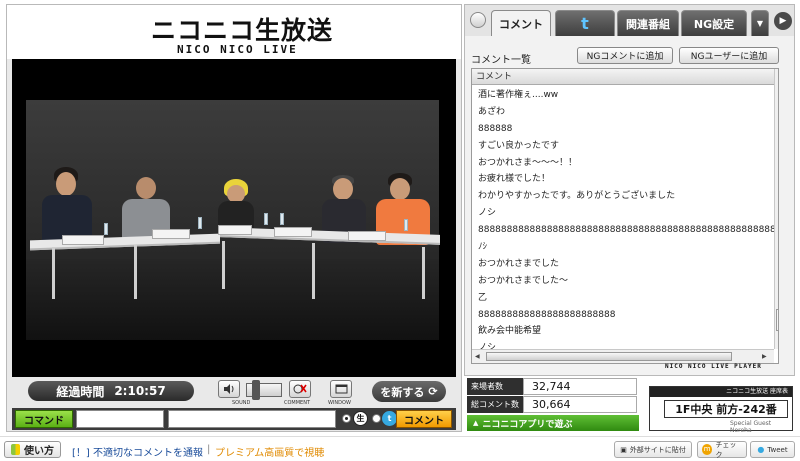  What do you see at coordinates (237, 49) in the screenshot?
I see `logo-subtitle: NICO NICO LIVE` at bounding box center [237, 49].